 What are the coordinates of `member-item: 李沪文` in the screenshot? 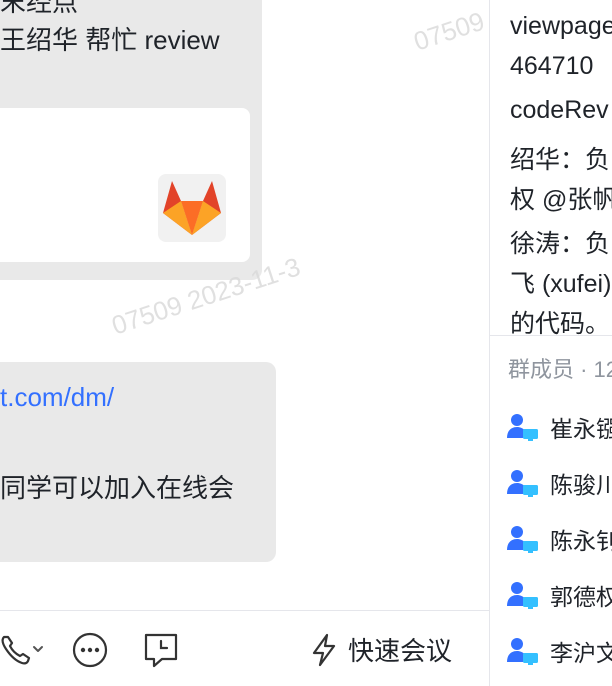 It's located at (559, 651).